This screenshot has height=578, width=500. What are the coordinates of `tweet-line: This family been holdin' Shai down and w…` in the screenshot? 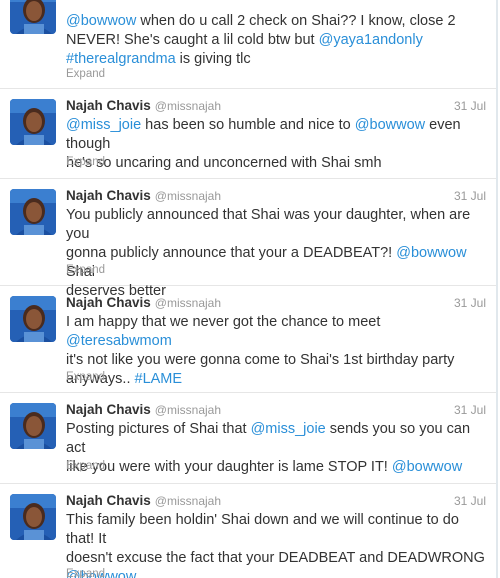 It's located at (278, 530).